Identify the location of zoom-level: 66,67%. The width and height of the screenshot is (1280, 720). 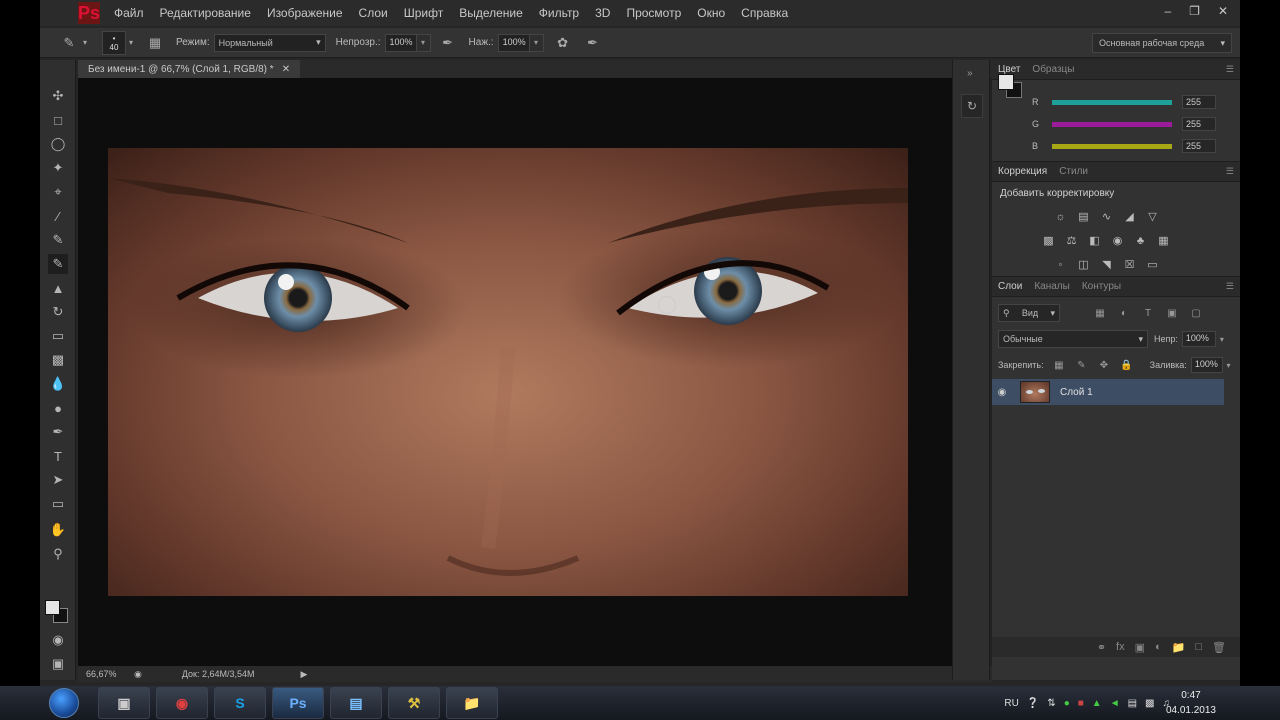
(106, 674).